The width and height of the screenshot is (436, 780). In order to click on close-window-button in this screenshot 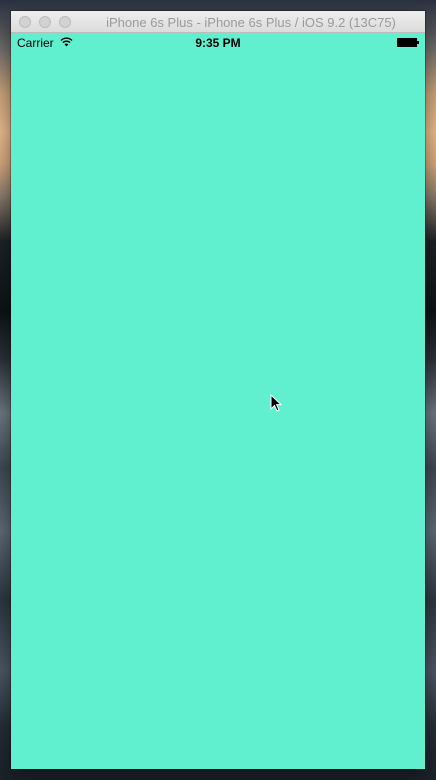, I will do `click(25, 22)`.